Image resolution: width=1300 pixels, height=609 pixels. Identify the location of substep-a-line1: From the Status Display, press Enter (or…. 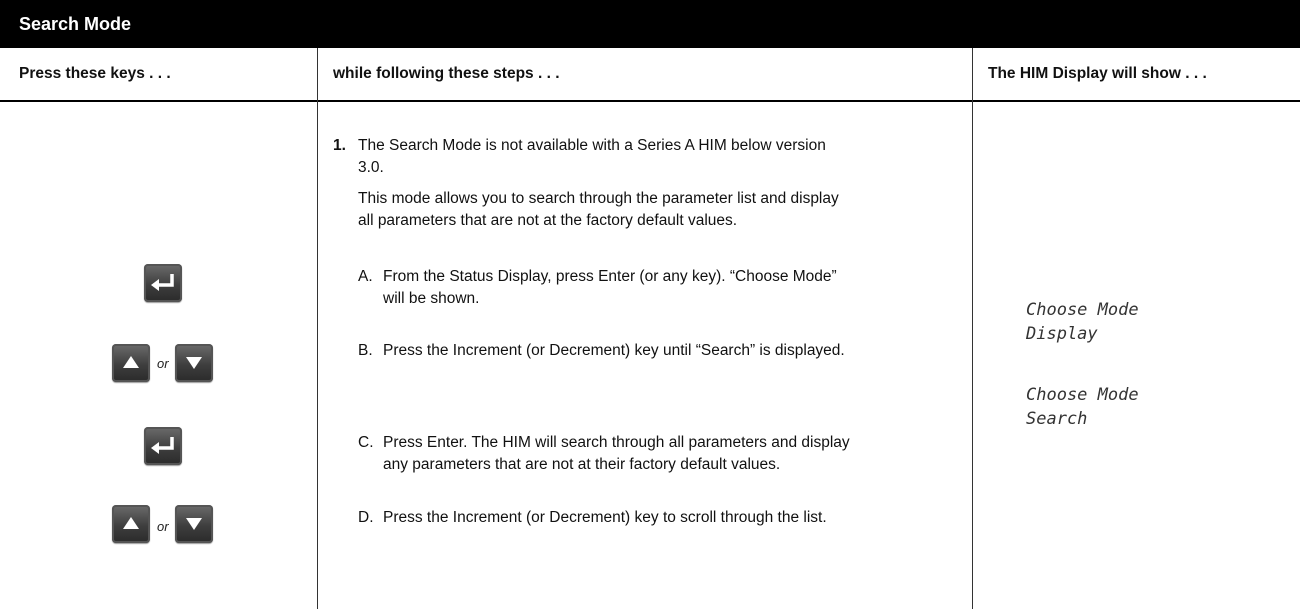
(610, 276).